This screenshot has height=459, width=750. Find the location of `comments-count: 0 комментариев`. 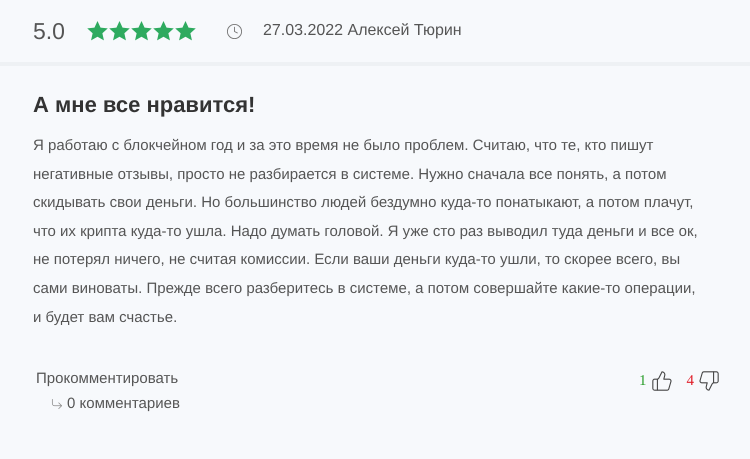

comments-count: 0 комментариев is located at coordinates (123, 403).